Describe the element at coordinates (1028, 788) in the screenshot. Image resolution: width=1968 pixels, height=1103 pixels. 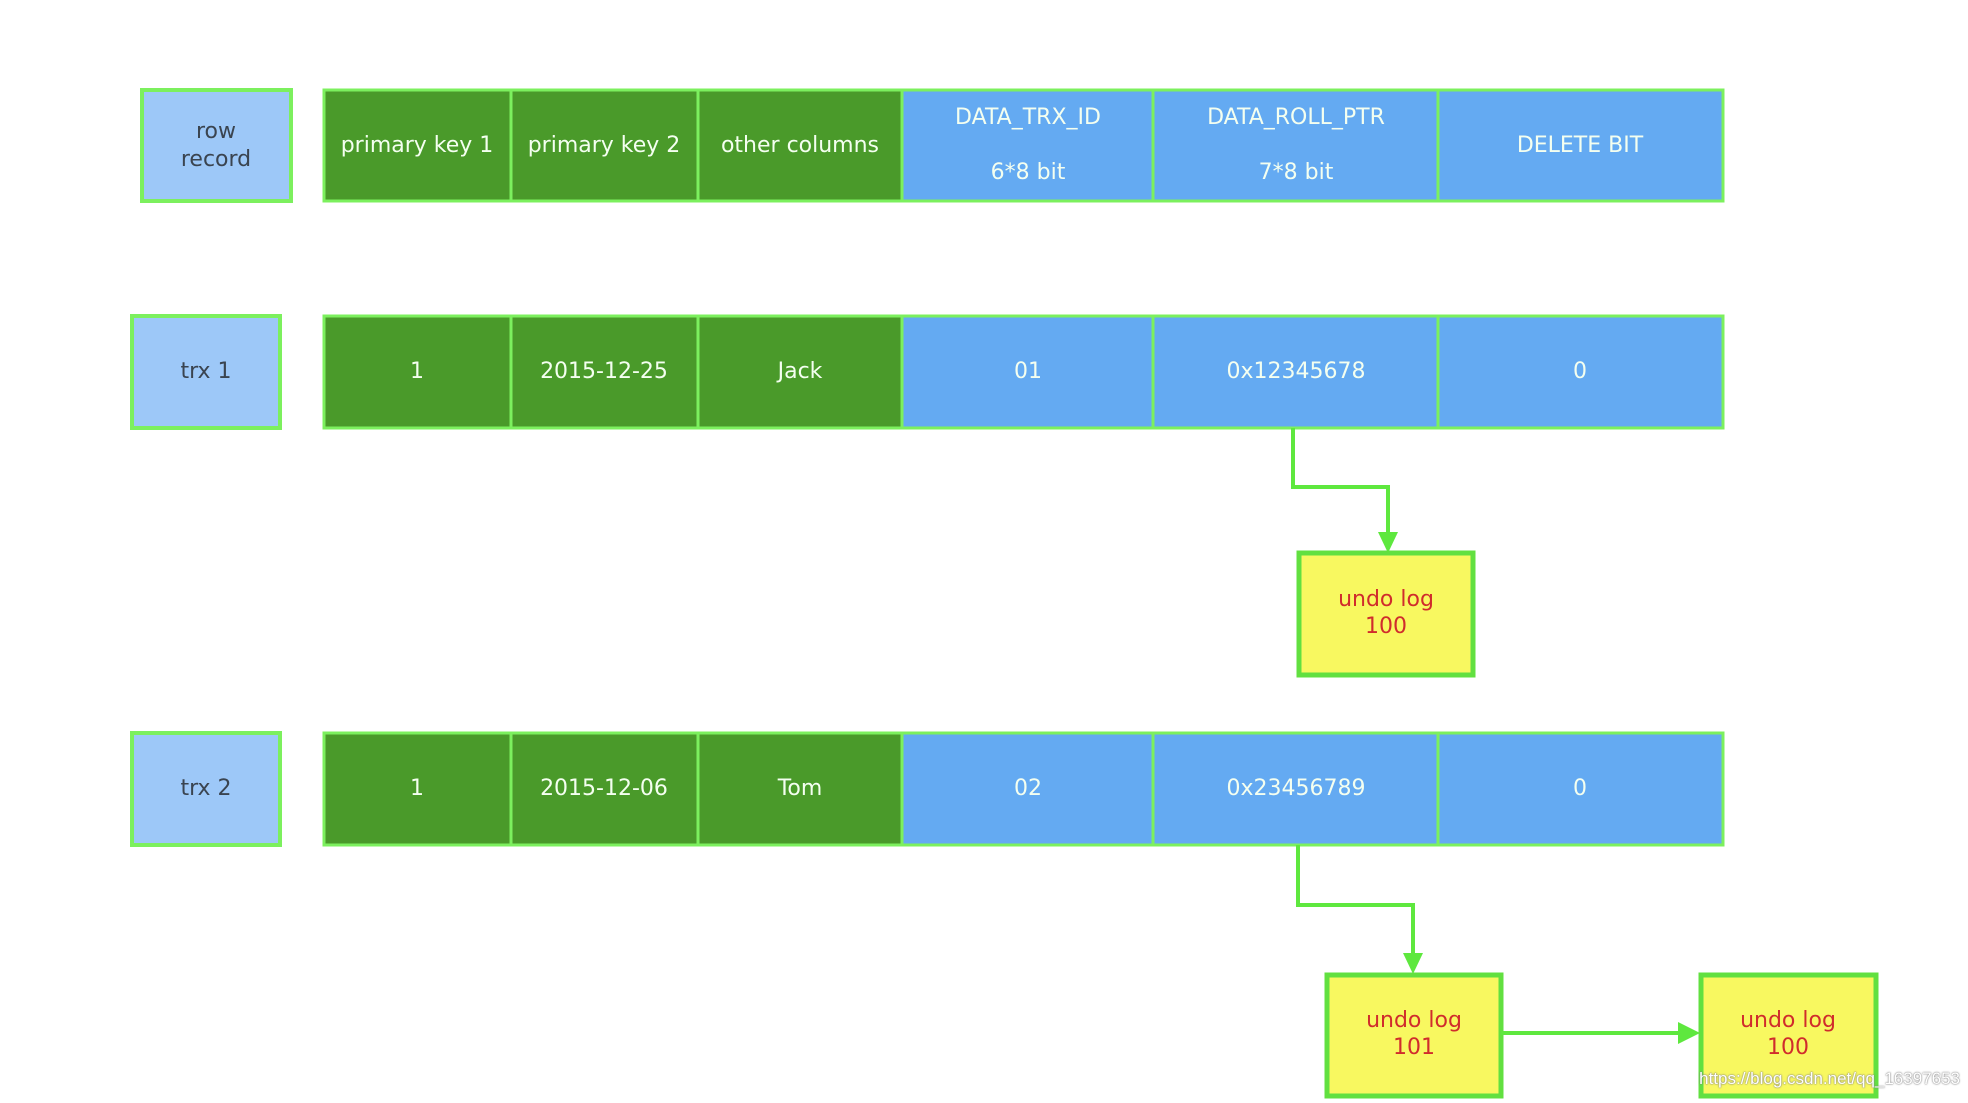
I see `cell-text: 02` at that location.